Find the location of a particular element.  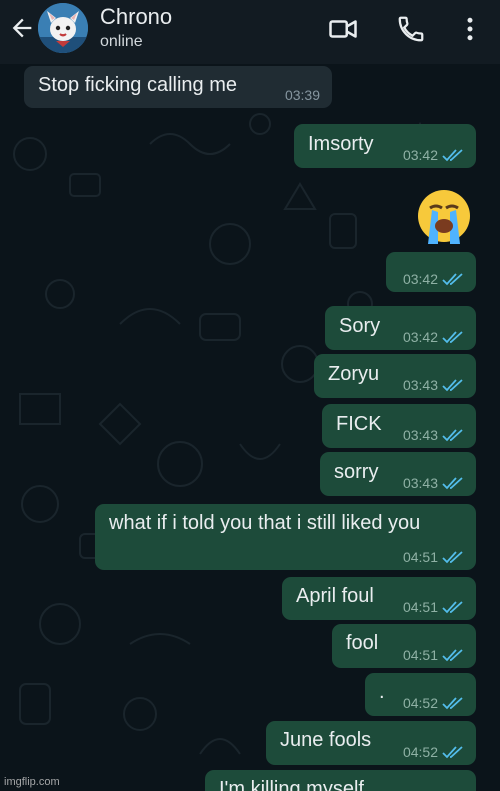

avatar-illustration is located at coordinates (63, 28).